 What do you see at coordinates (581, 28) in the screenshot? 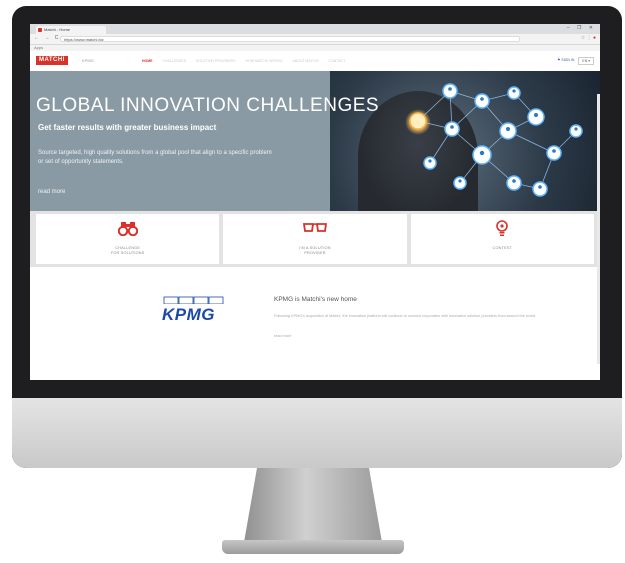
I see `window-controls: – ❐ ✕` at bounding box center [581, 28].